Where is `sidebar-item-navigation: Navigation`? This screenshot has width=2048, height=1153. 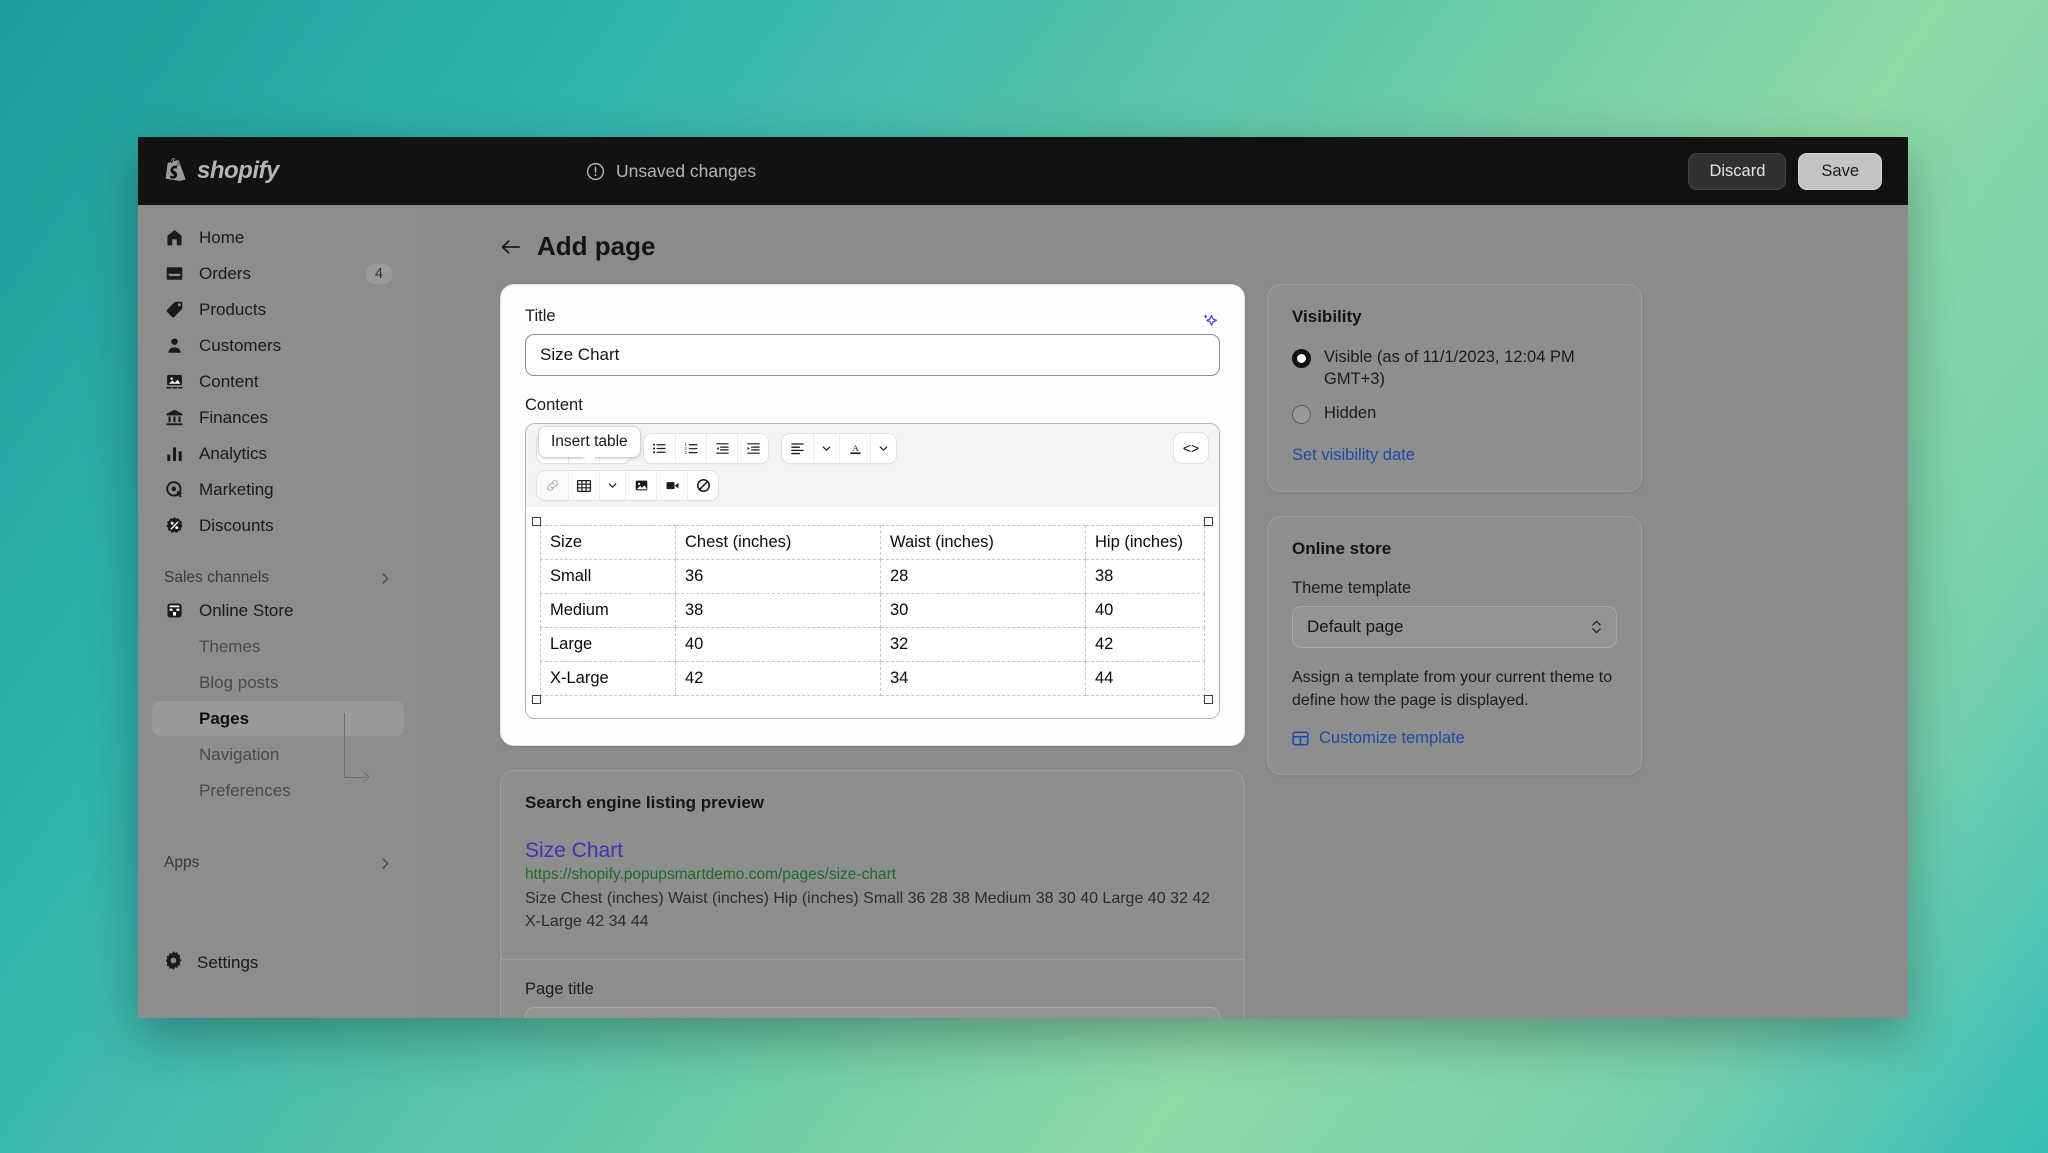 sidebar-item-navigation: Navigation is located at coordinates (278, 754).